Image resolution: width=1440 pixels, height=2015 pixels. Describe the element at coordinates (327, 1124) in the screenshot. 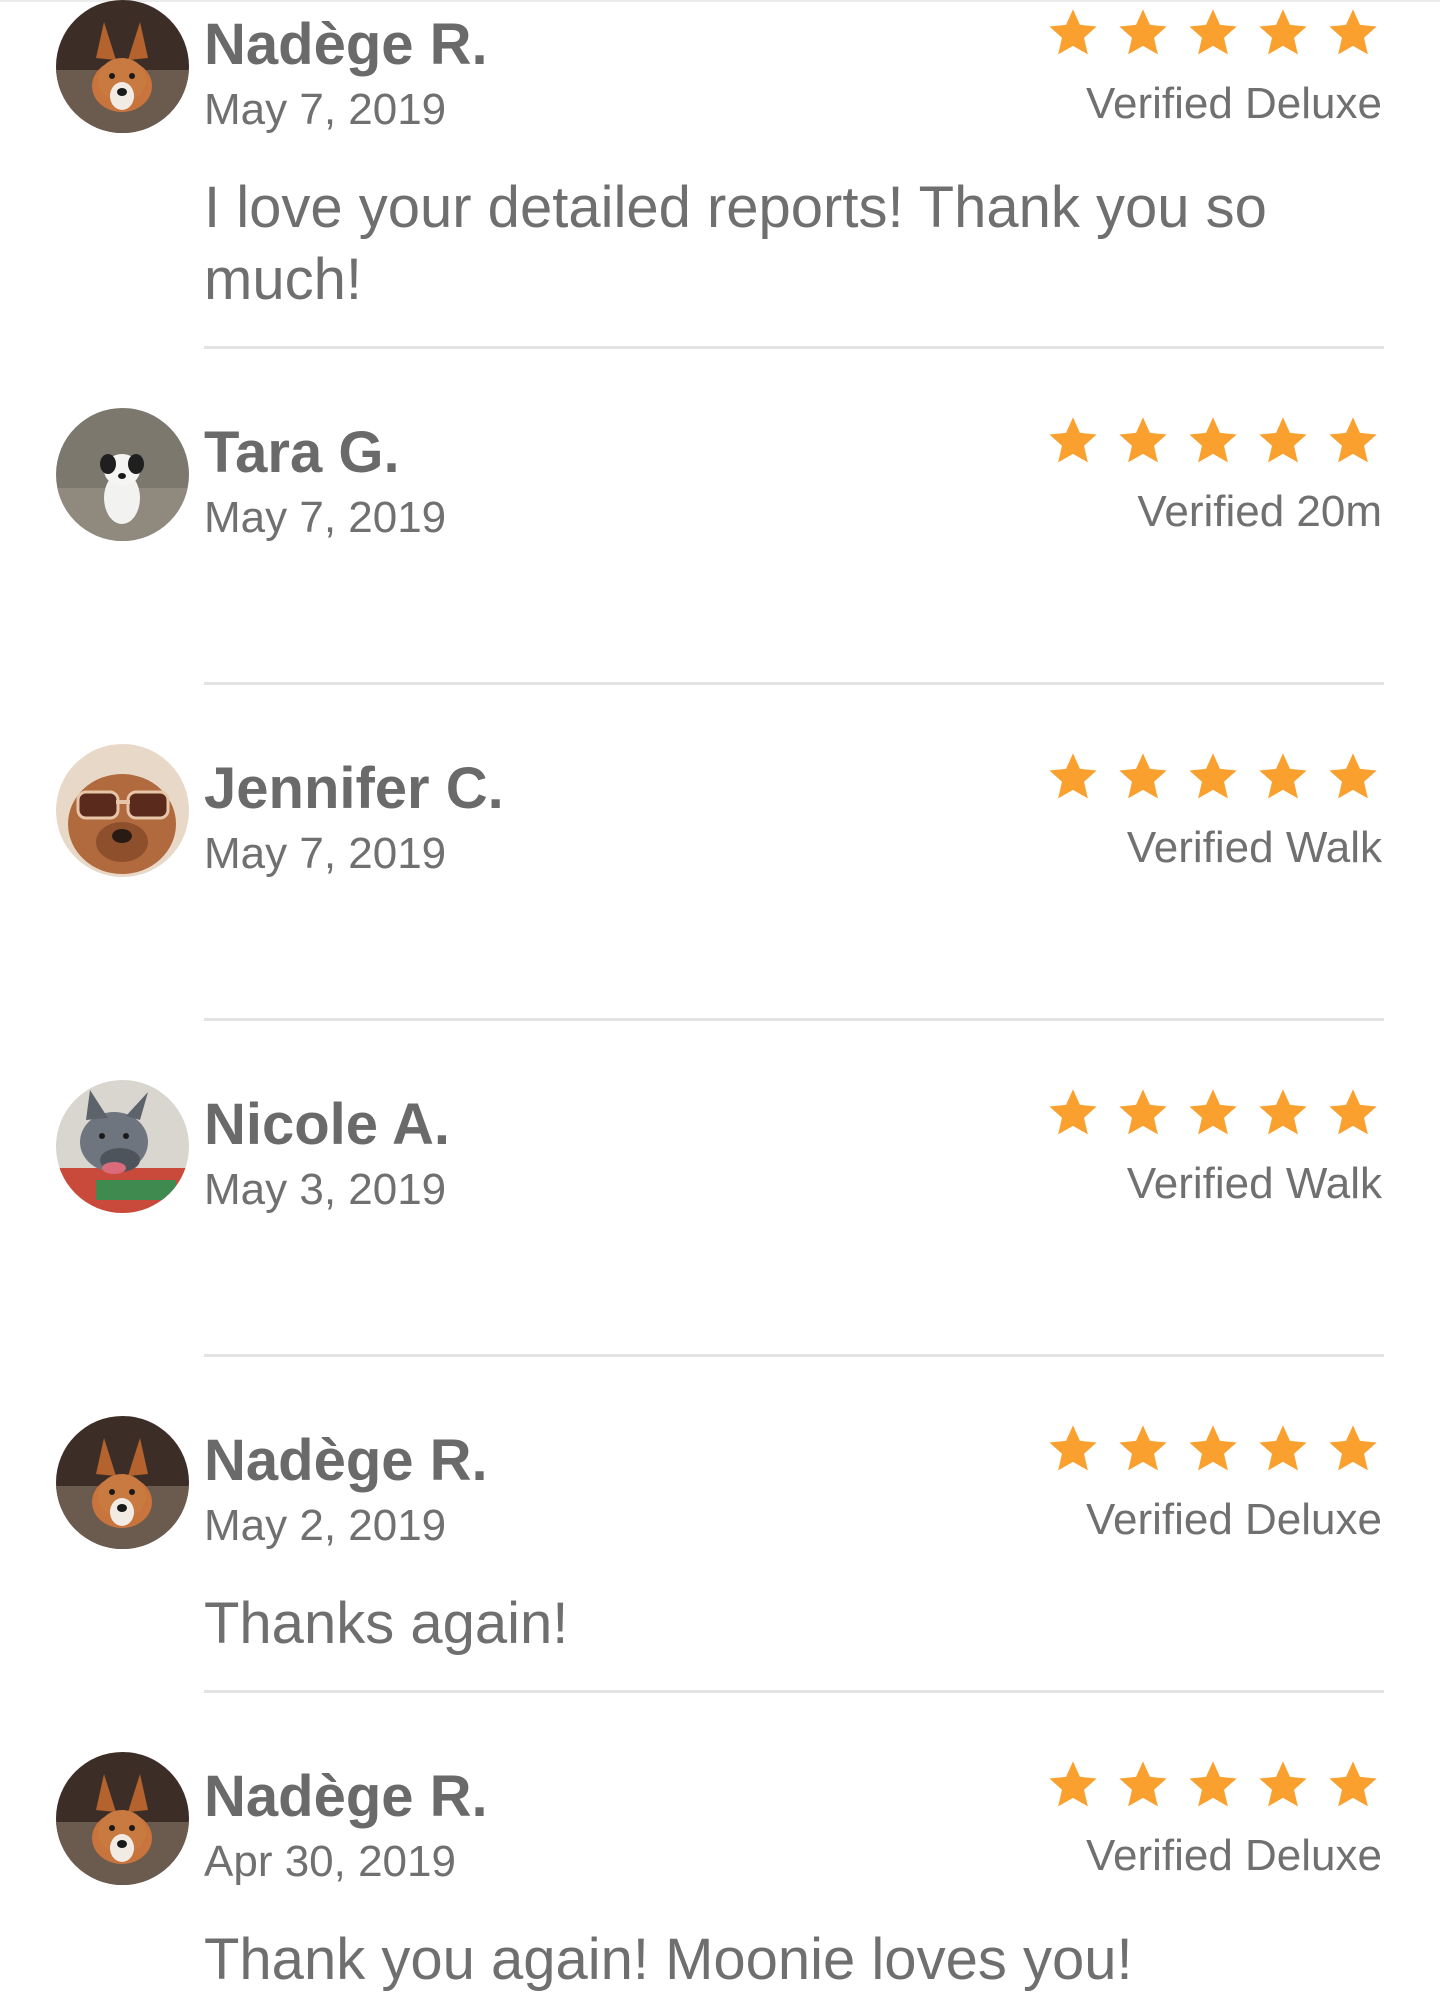

I see `reviewer-name: Nicole A.` at that location.